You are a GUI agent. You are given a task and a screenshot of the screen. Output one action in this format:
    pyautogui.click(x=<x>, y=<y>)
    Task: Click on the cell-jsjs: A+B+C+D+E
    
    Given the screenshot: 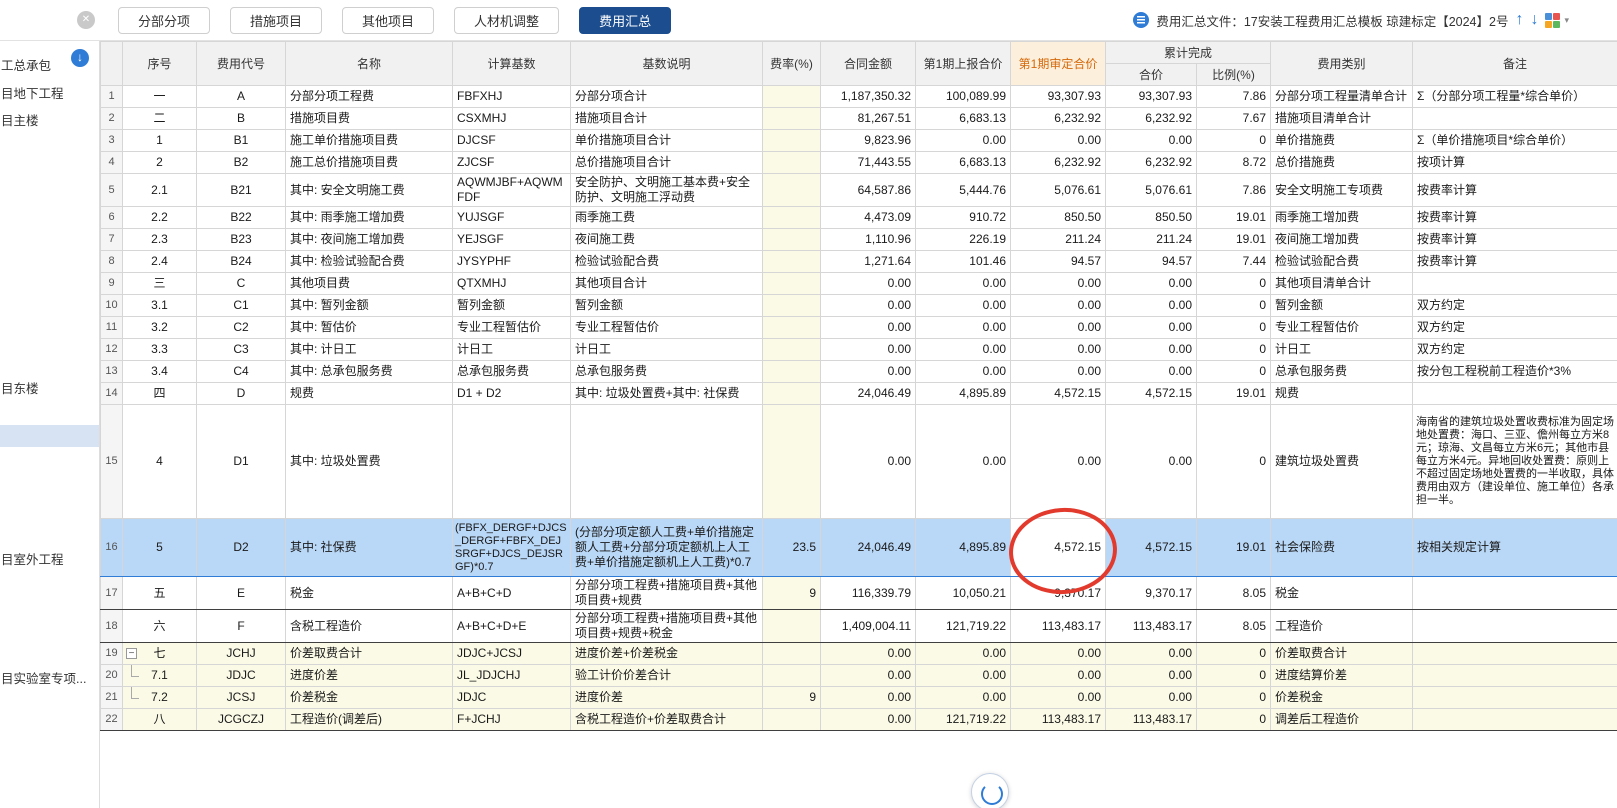 What is the action you would take?
    pyautogui.click(x=511, y=626)
    